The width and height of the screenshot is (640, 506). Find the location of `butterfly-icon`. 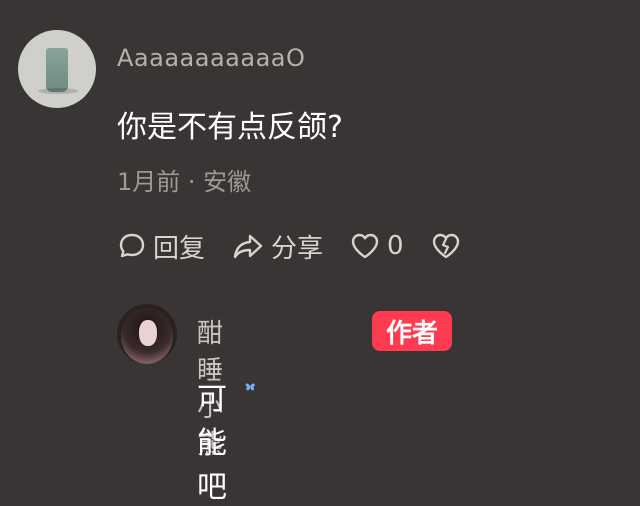

butterfly-icon is located at coordinates (250, 387).